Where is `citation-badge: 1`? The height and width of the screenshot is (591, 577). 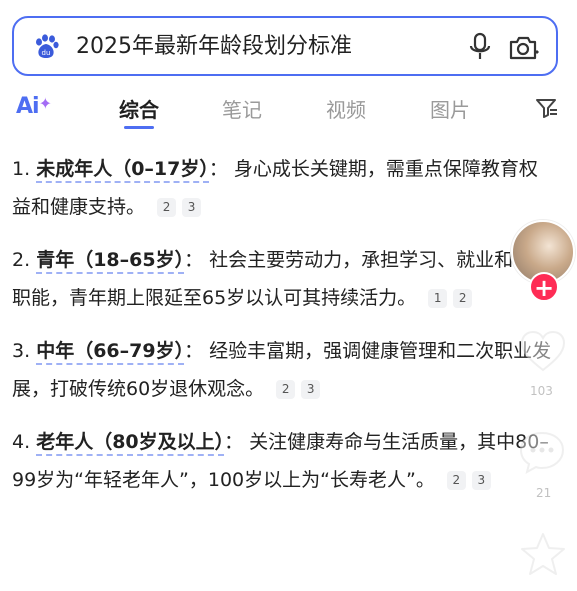
citation-badge: 1 is located at coordinates (438, 298).